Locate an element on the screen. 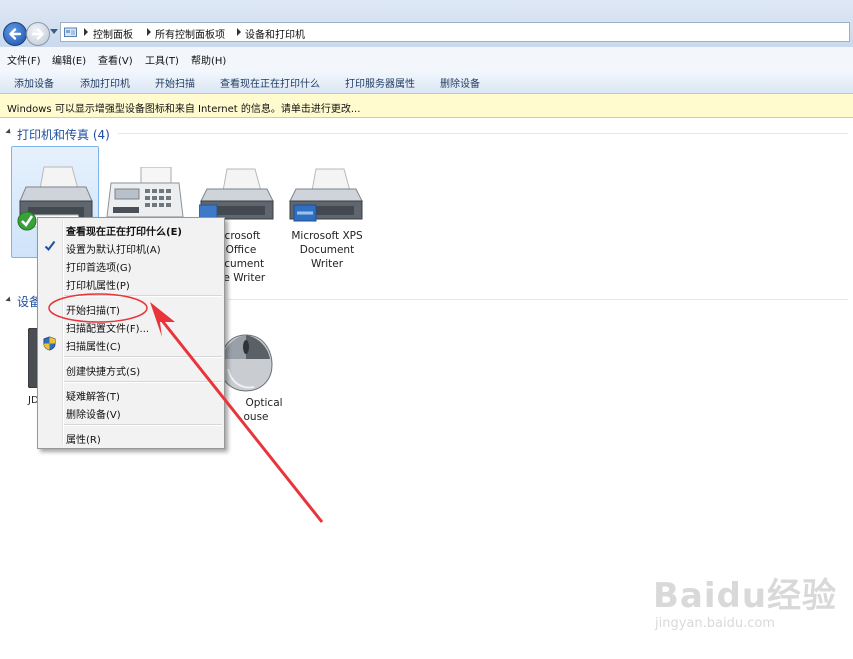 The height and width of the screenshot is (659, 853). watermark-url: jingyan.baidu.com is located at coordinates (715, 623).